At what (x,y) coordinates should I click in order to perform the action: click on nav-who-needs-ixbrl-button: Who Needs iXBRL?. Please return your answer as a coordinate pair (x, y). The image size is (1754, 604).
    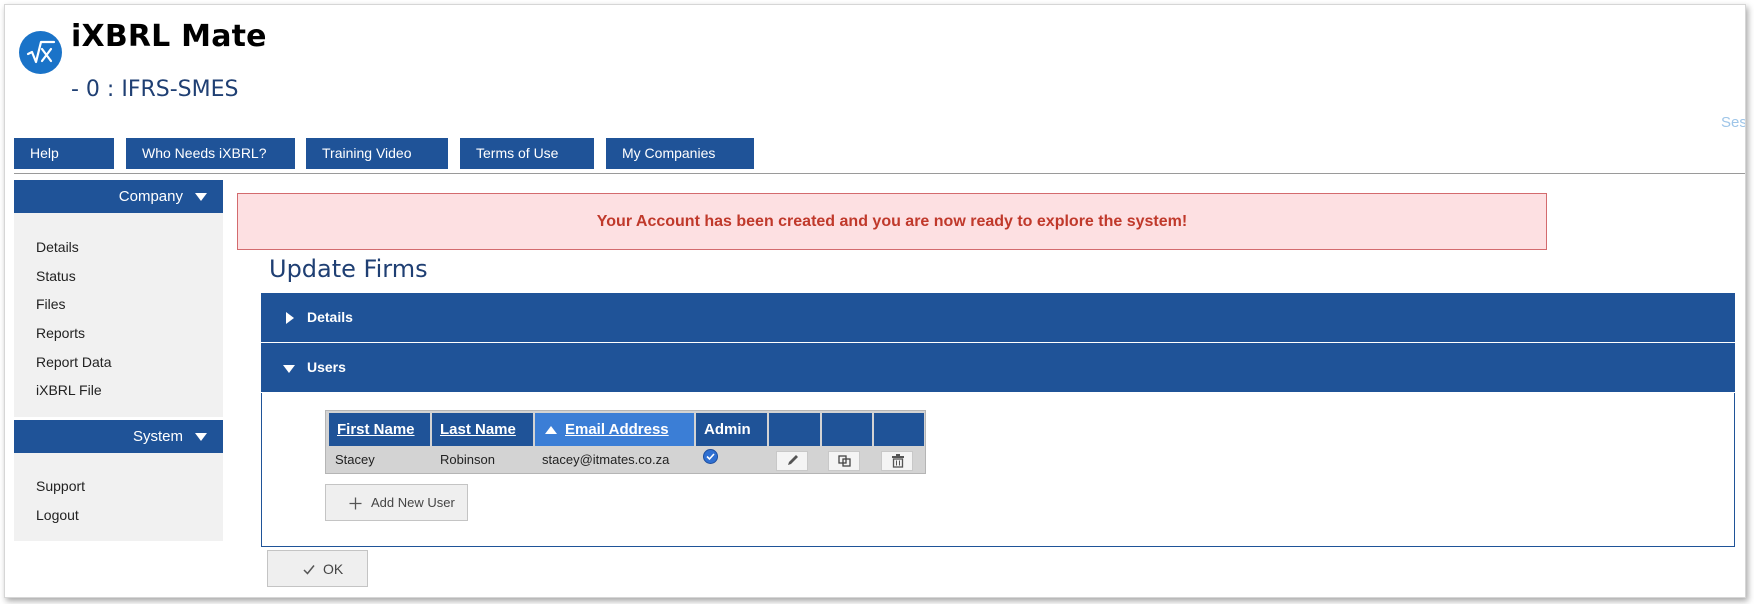
    Looking at the image, I should click on (210, 153).